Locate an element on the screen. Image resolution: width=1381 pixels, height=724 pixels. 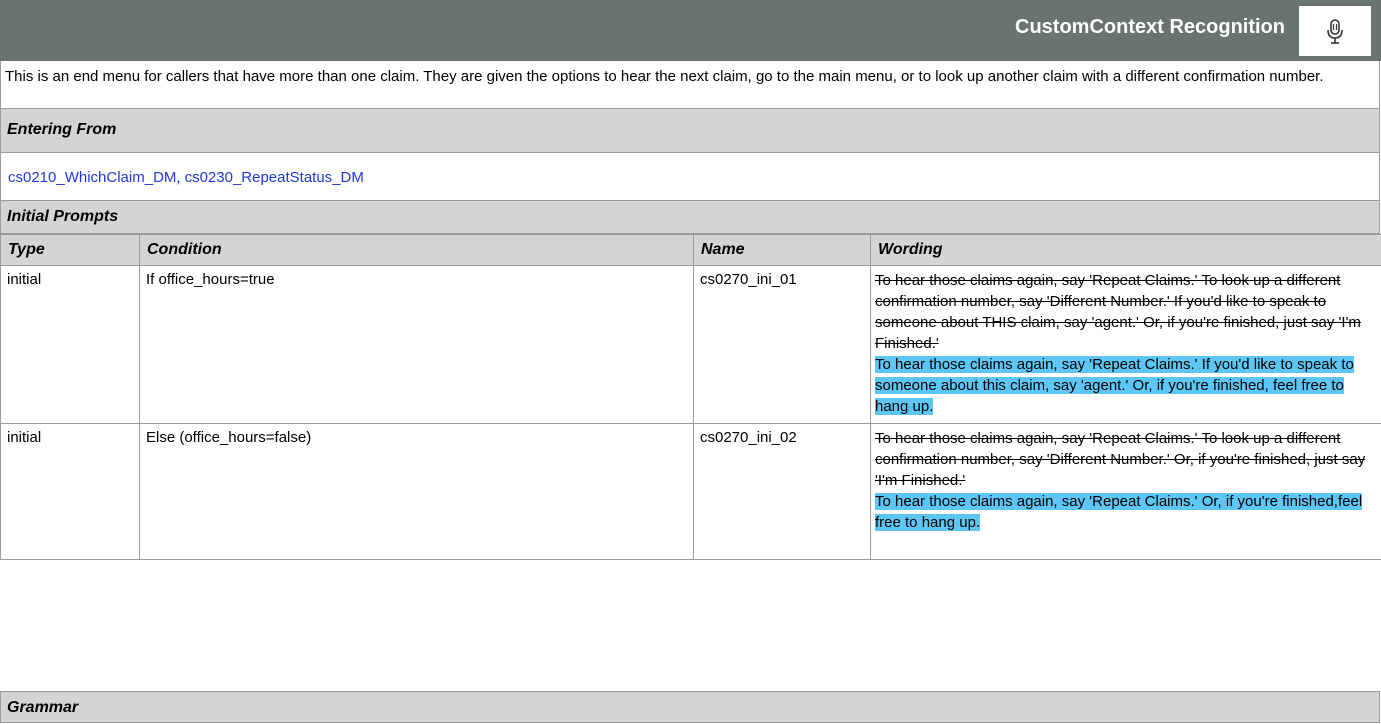
column-header-wording: Wording is located at coordinates (1126, 250).